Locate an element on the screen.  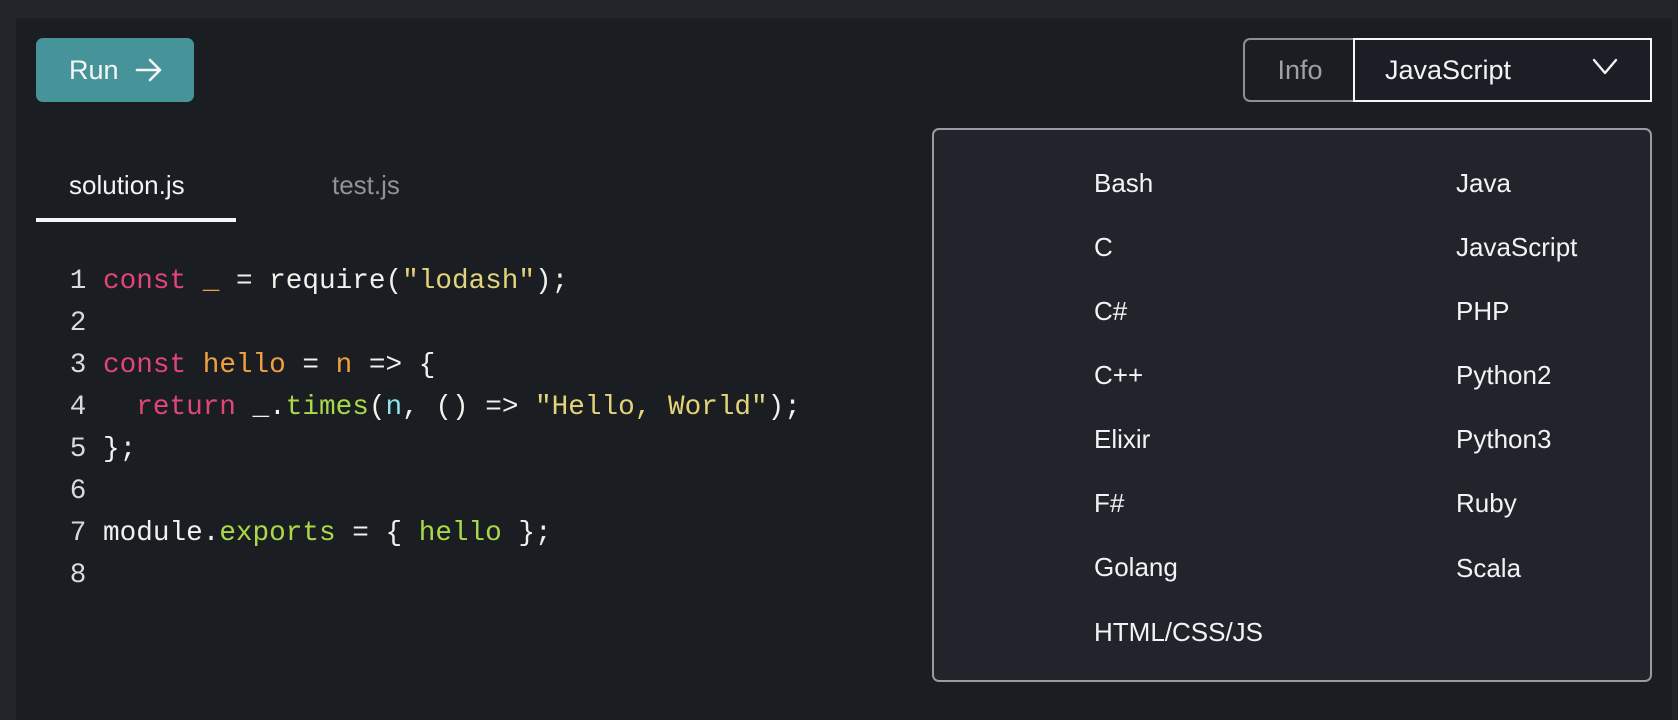
line-number: 8 is located at coordinates (86, 575).